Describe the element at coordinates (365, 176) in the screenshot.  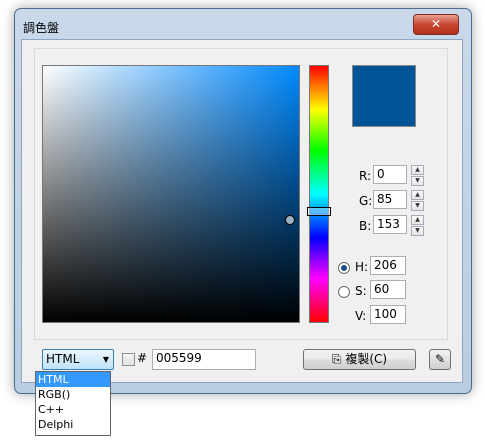
I see `r-label: R:` at that location.